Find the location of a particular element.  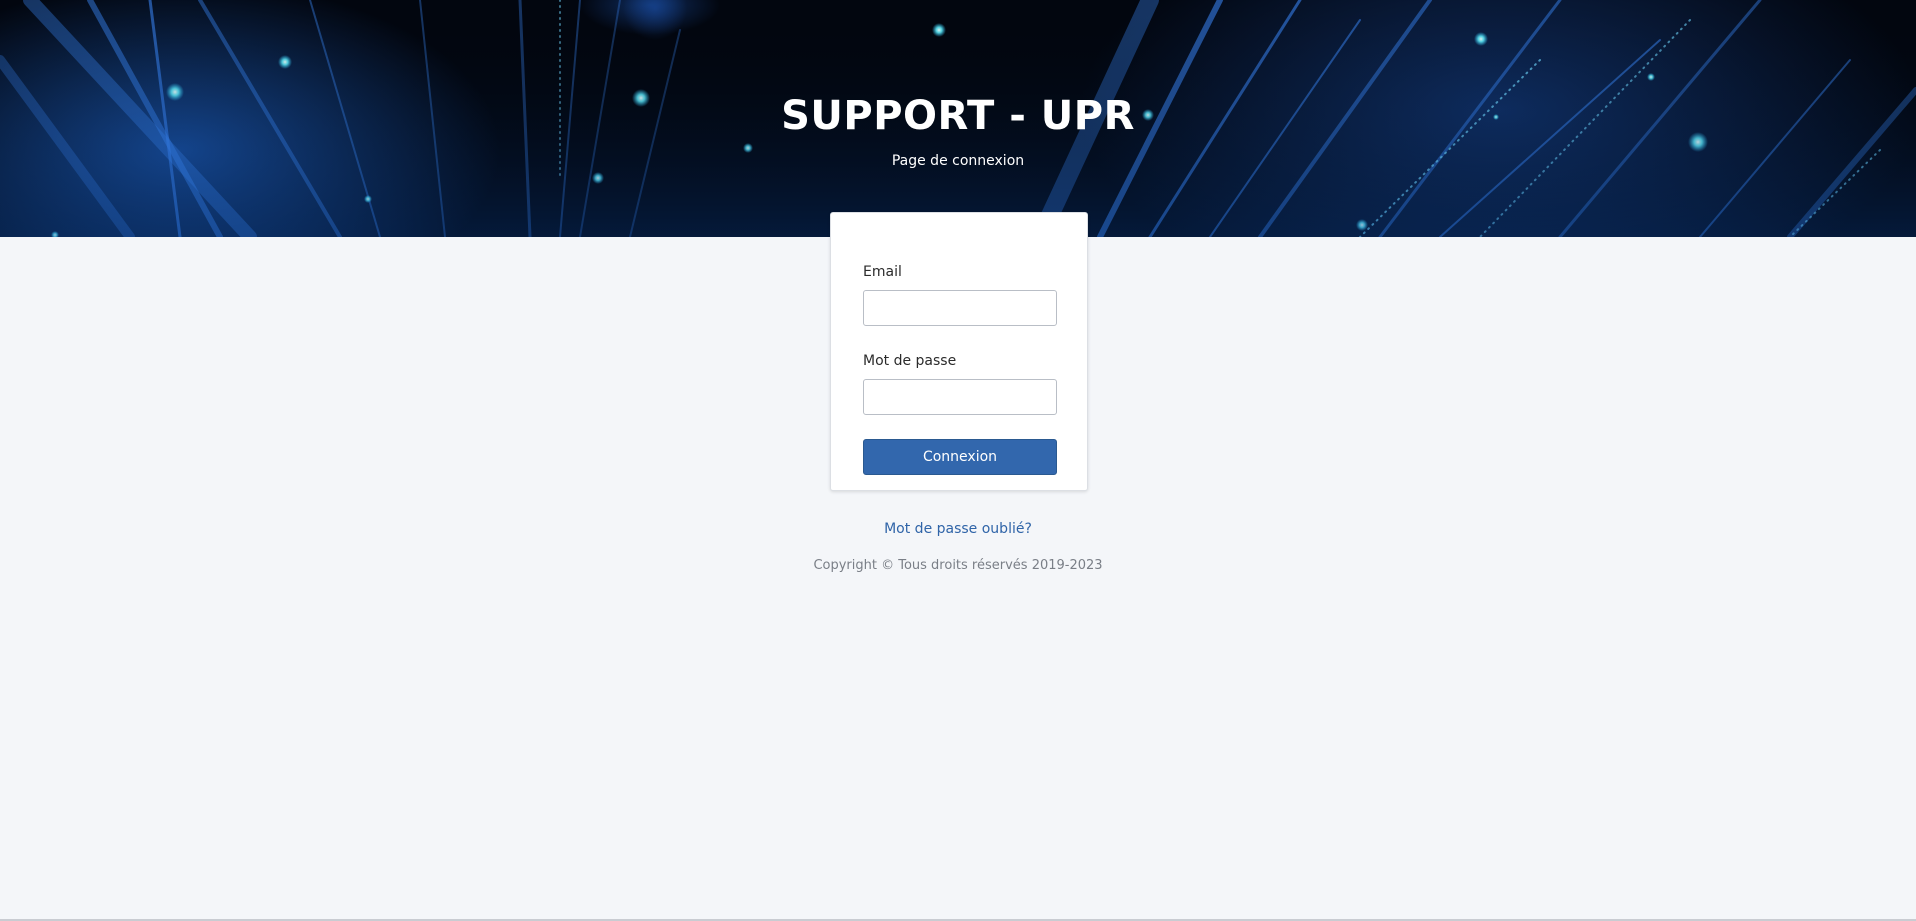

forgot-password-link: Mot de passe oublié? is located at coordinates (958, 529).